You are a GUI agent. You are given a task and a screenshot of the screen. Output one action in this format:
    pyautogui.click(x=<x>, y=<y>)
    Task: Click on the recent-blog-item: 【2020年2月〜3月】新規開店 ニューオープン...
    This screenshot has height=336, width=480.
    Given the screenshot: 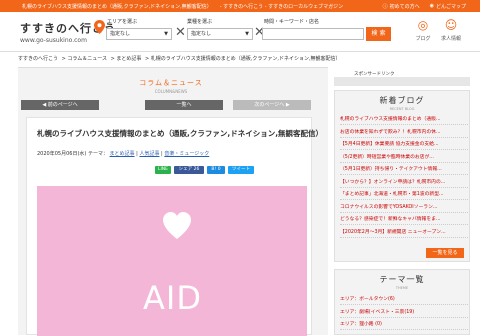 What is the action you would take?
    pyautogui.click(x=404, y=233)
    